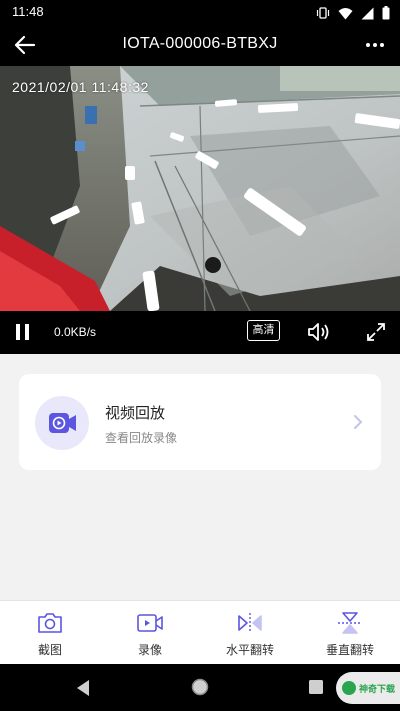 This screenshot has width=400, height=711. I want to click on app-bar: IOTA-000006-BTBXJ, so click(200, 45).